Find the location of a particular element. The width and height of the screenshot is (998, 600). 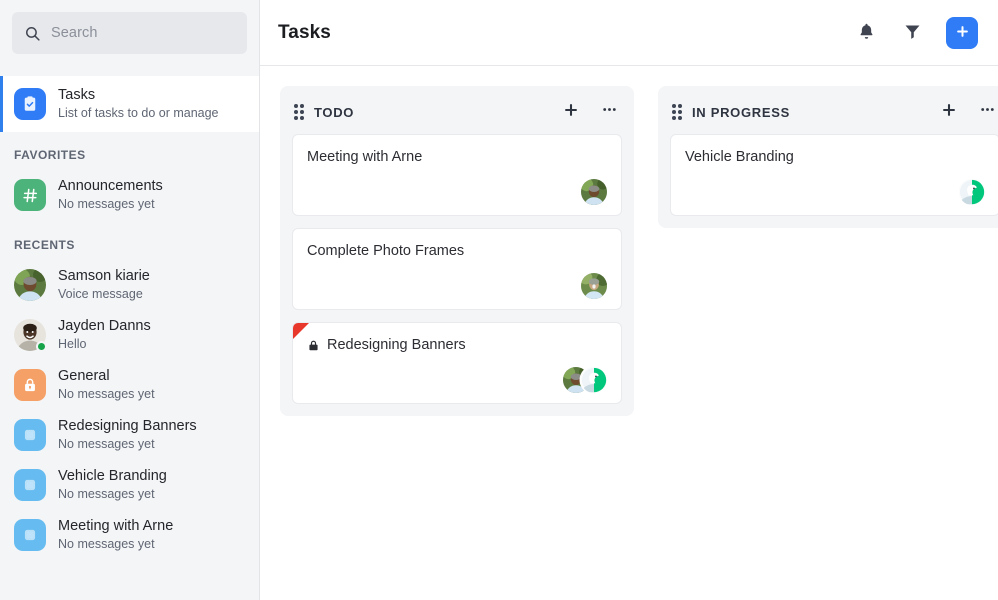

sidebar-item-general-text: General No messages yet is located at coordinates (106, 385).